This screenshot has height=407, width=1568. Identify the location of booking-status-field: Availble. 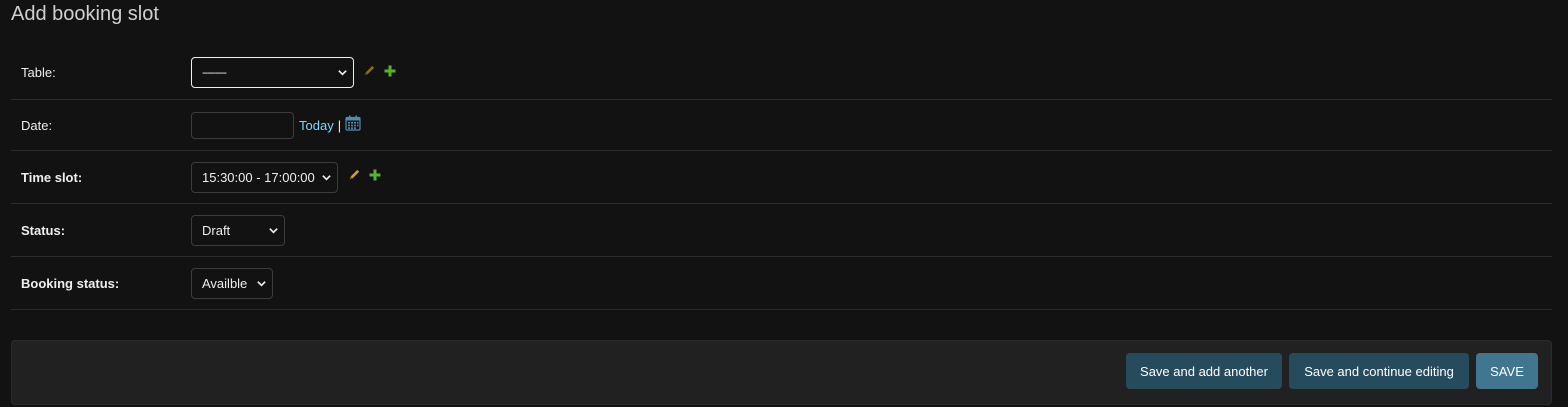
(232, 283).